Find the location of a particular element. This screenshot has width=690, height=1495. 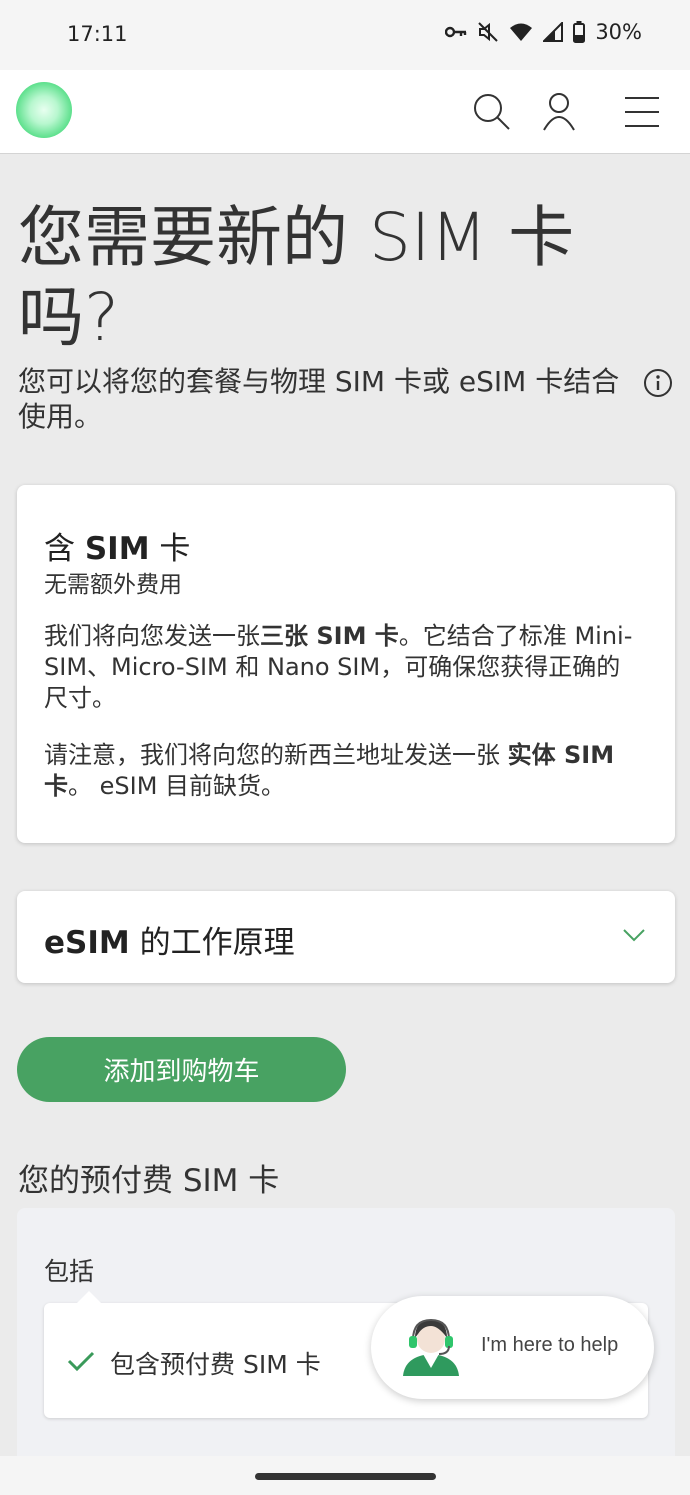

key-icon is located at coordinates (456, 32).